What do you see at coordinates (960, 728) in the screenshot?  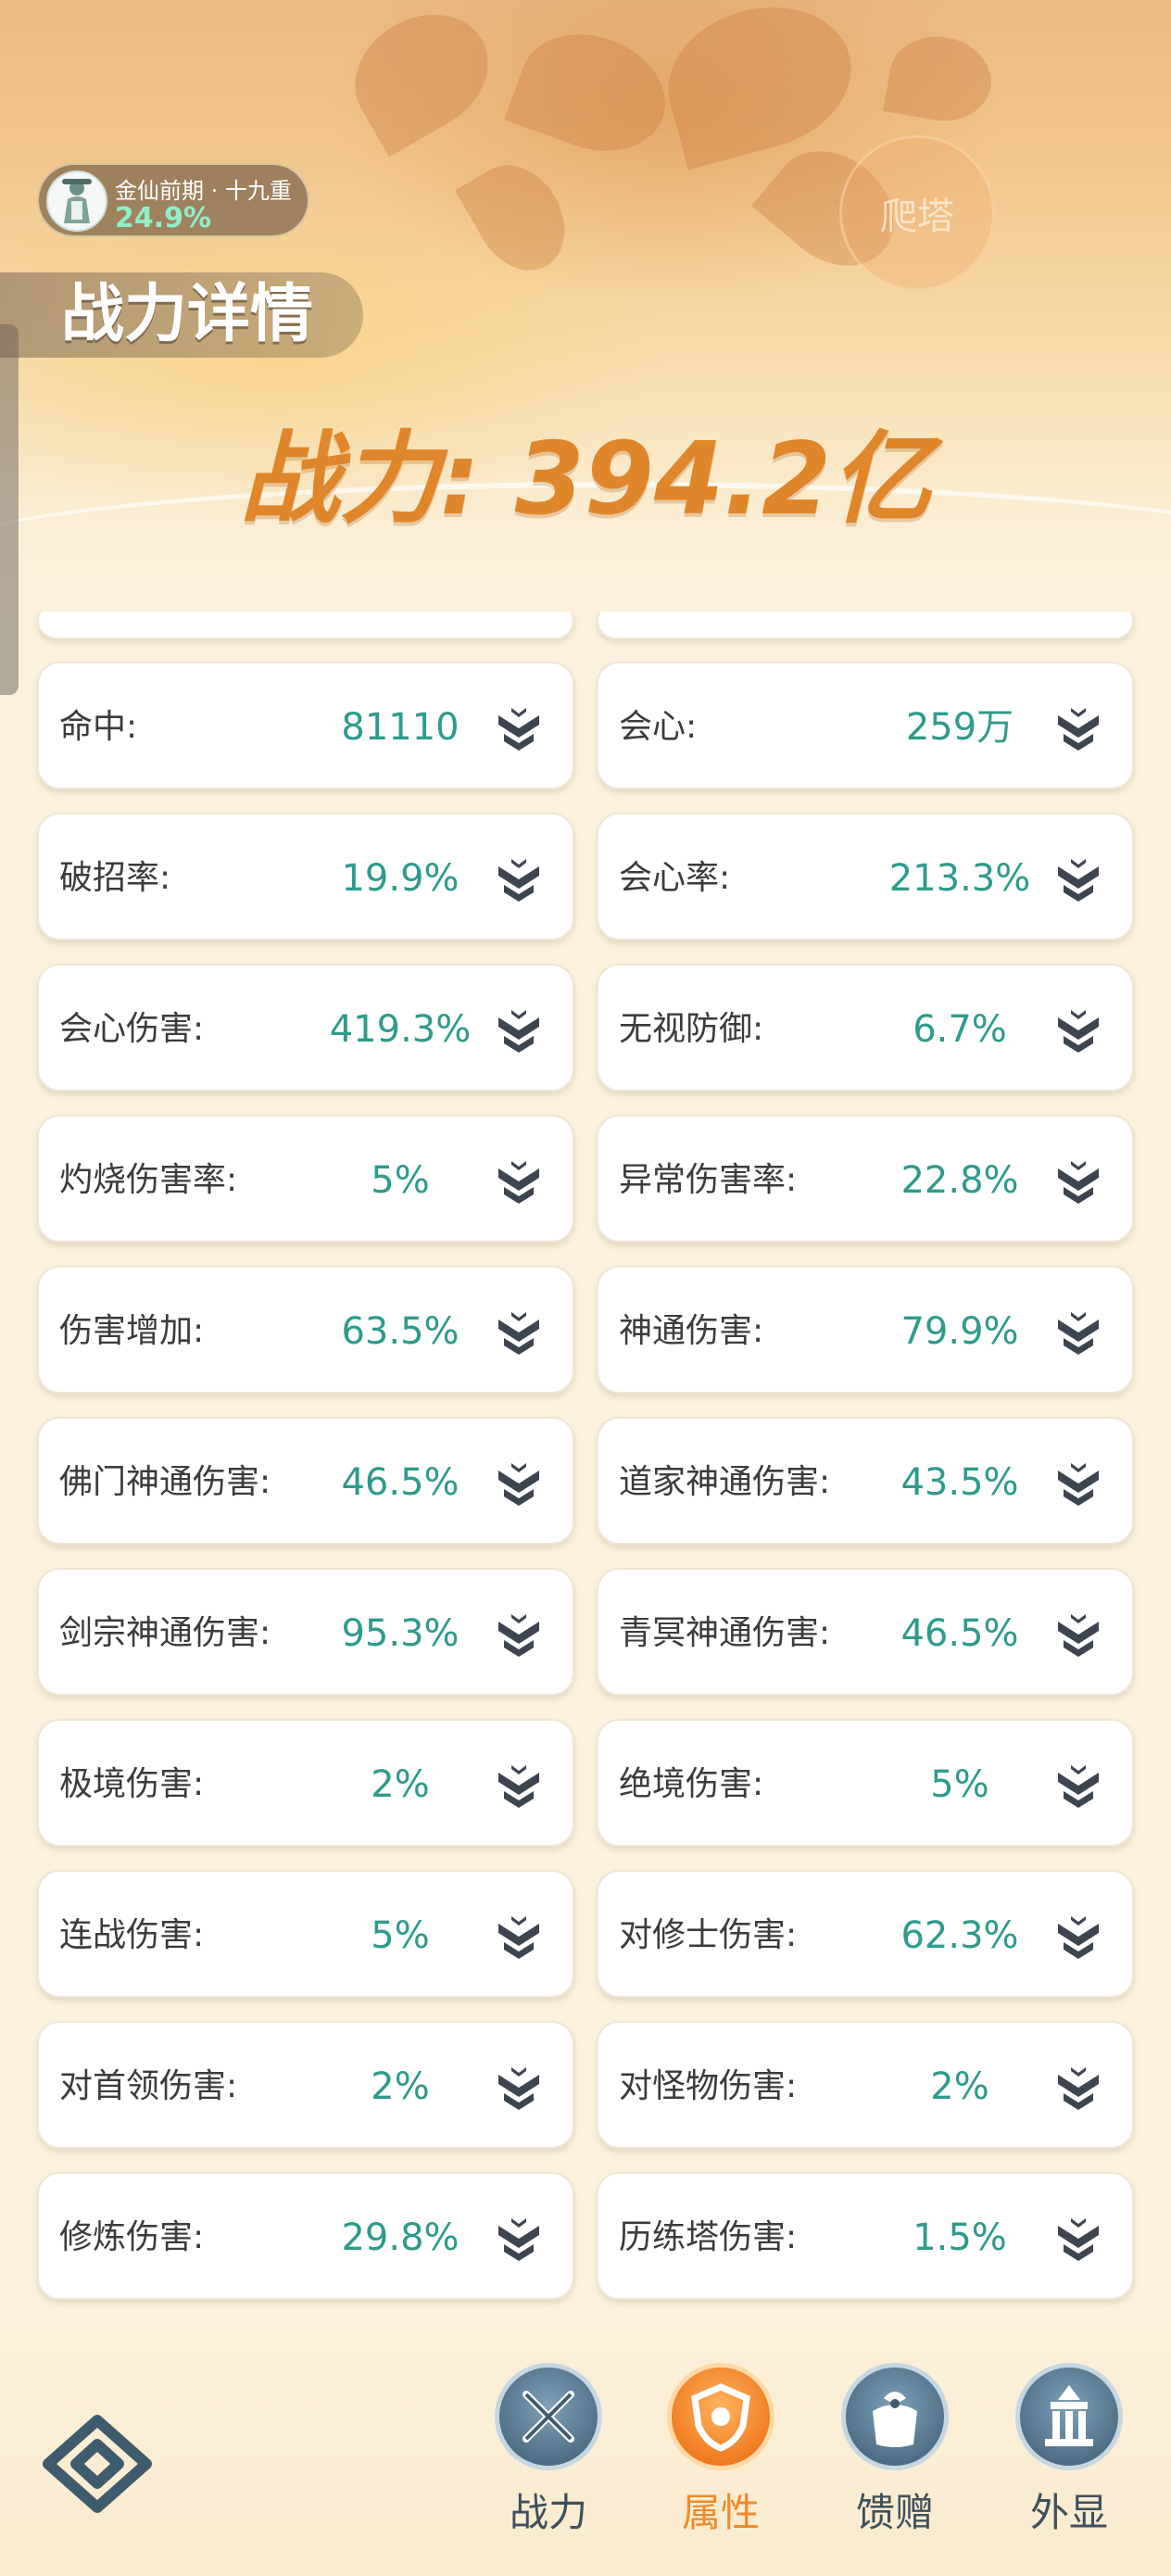 I see `stat-value: 259万` at bounding box center [960, 728].